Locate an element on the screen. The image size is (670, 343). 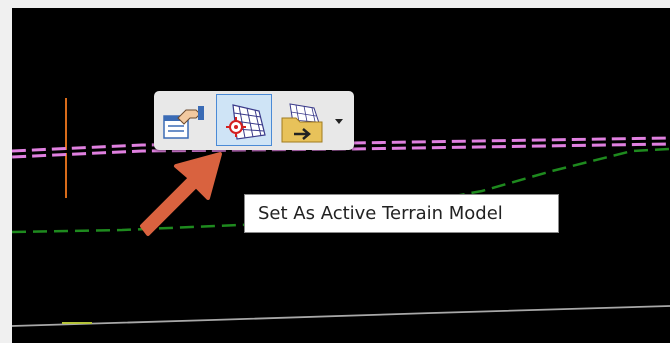
tooltip: Set As Active Terrain Model is located at coordinates (401, 213).